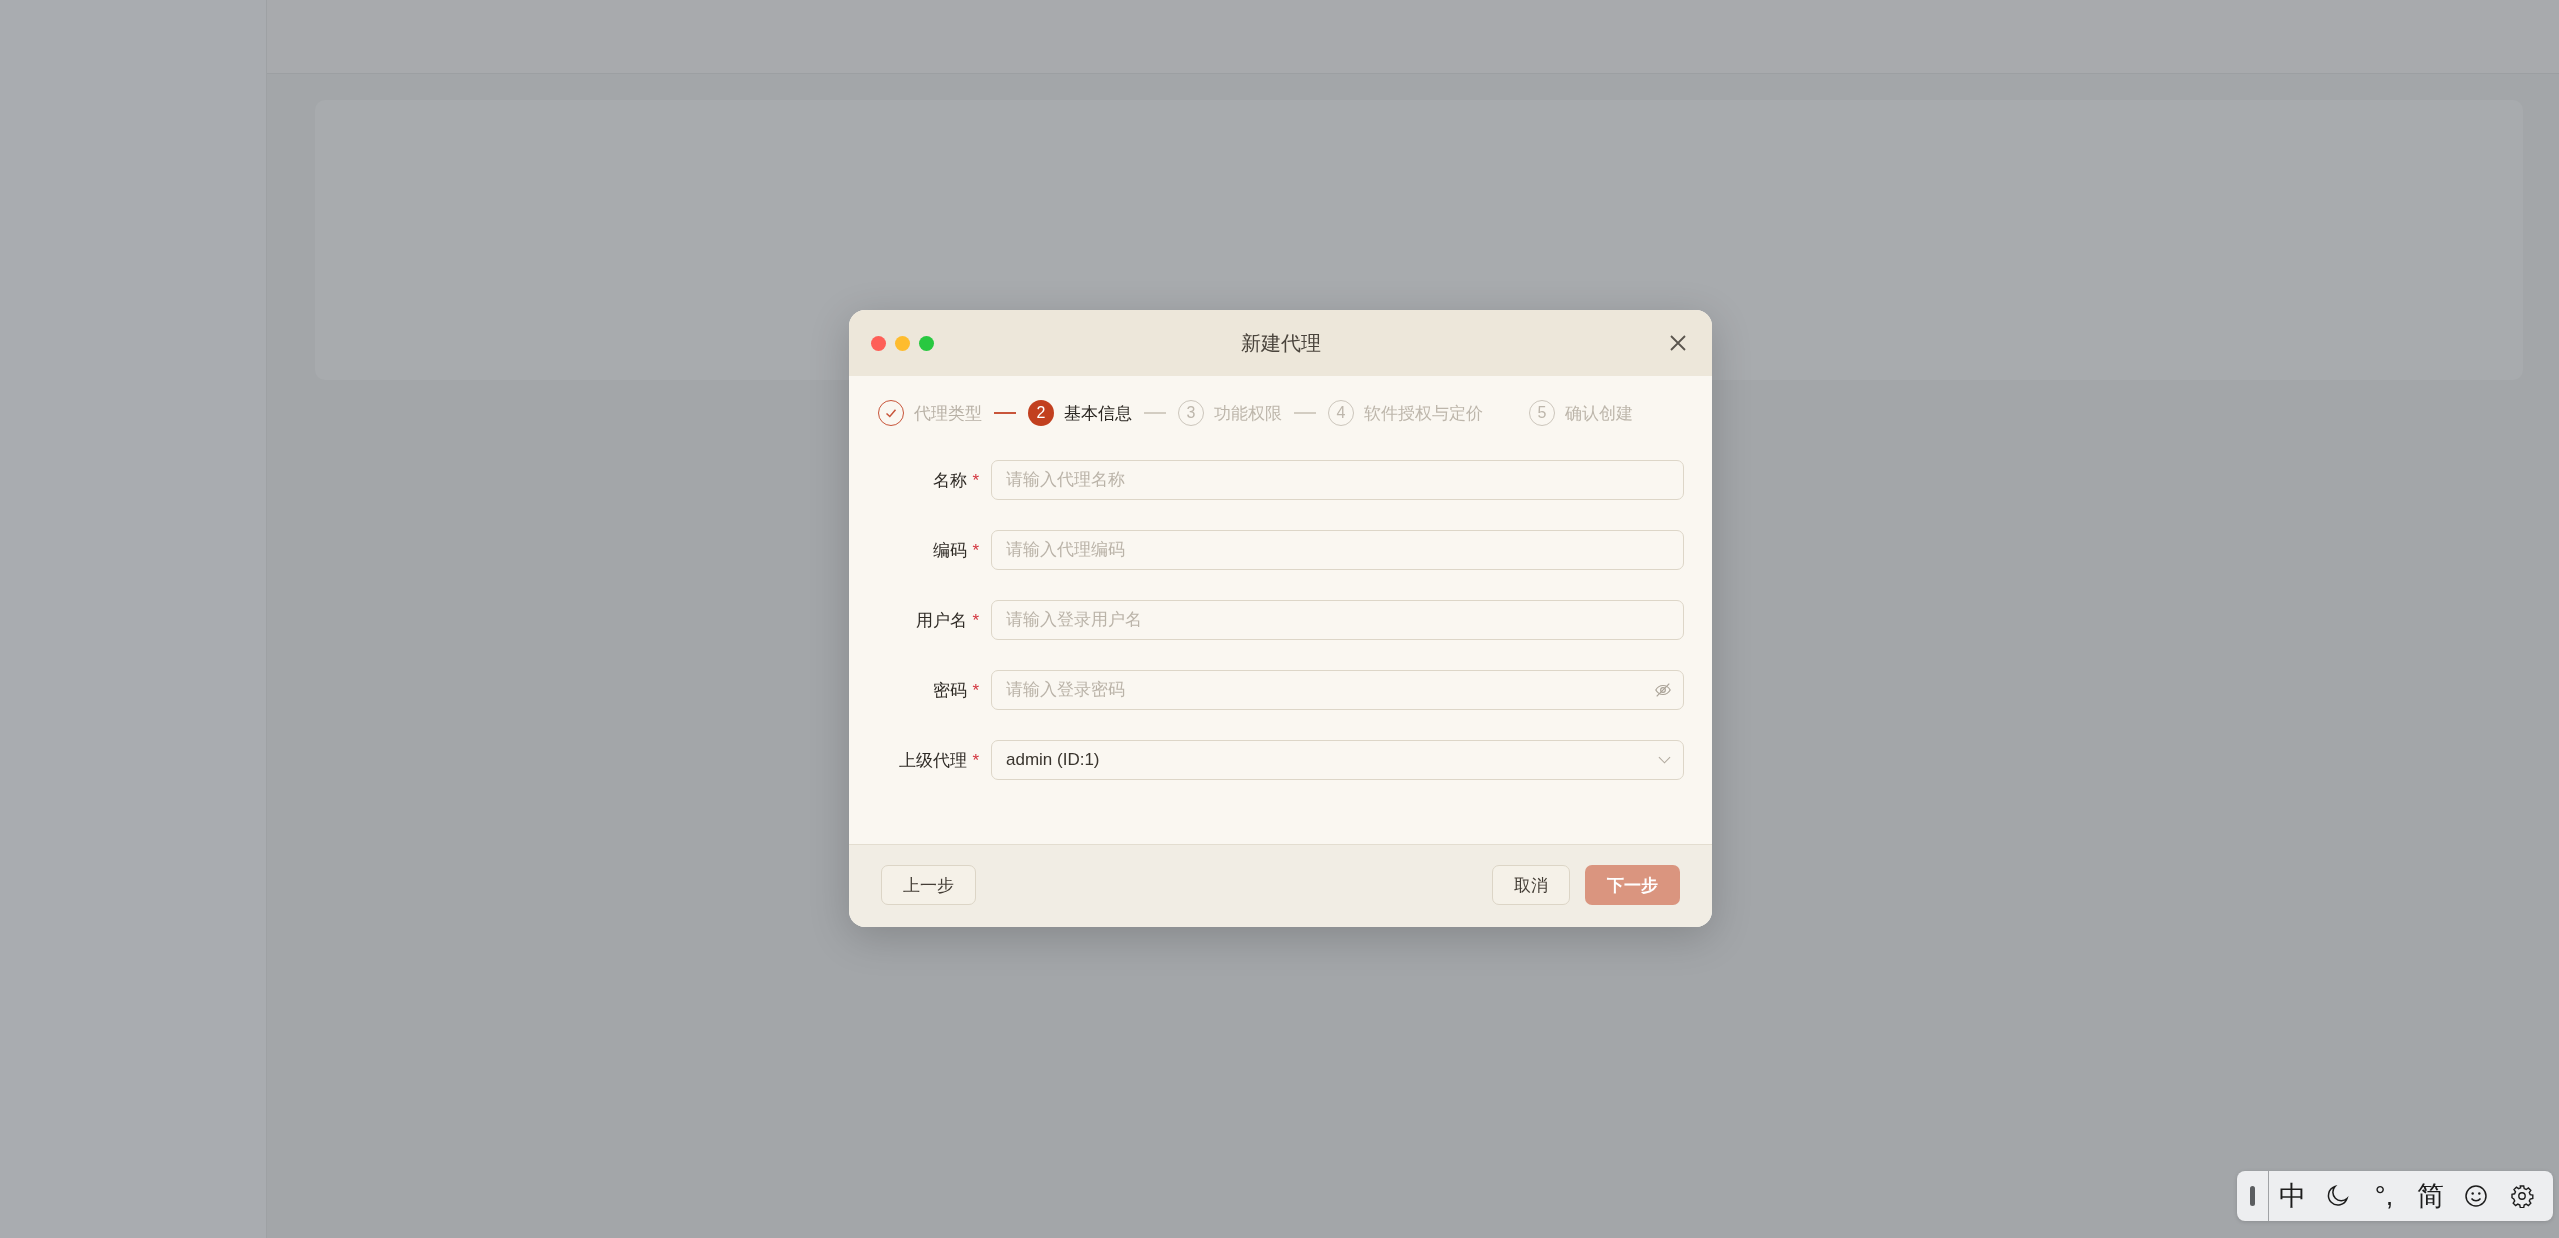 This screenshot has height=1238, width=2559. What do you see at coordinates (1664, 760) in the screenshot?
I see `chevron-down-icon` at bounding box center [1664, 760].